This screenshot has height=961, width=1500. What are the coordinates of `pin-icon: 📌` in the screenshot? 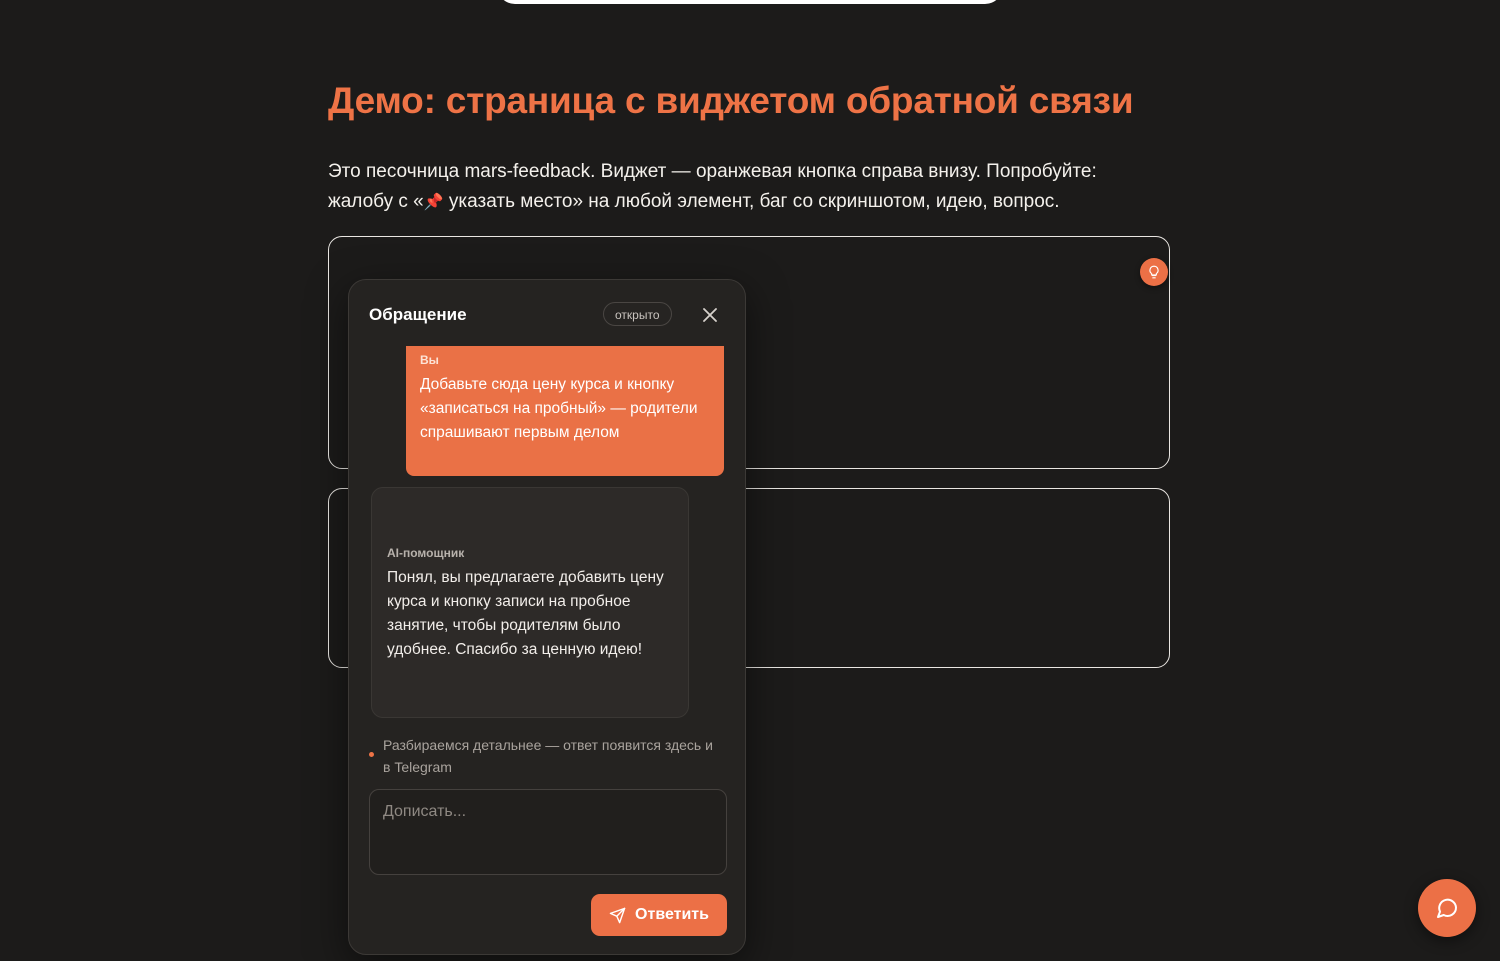 It's located at (433, 202).